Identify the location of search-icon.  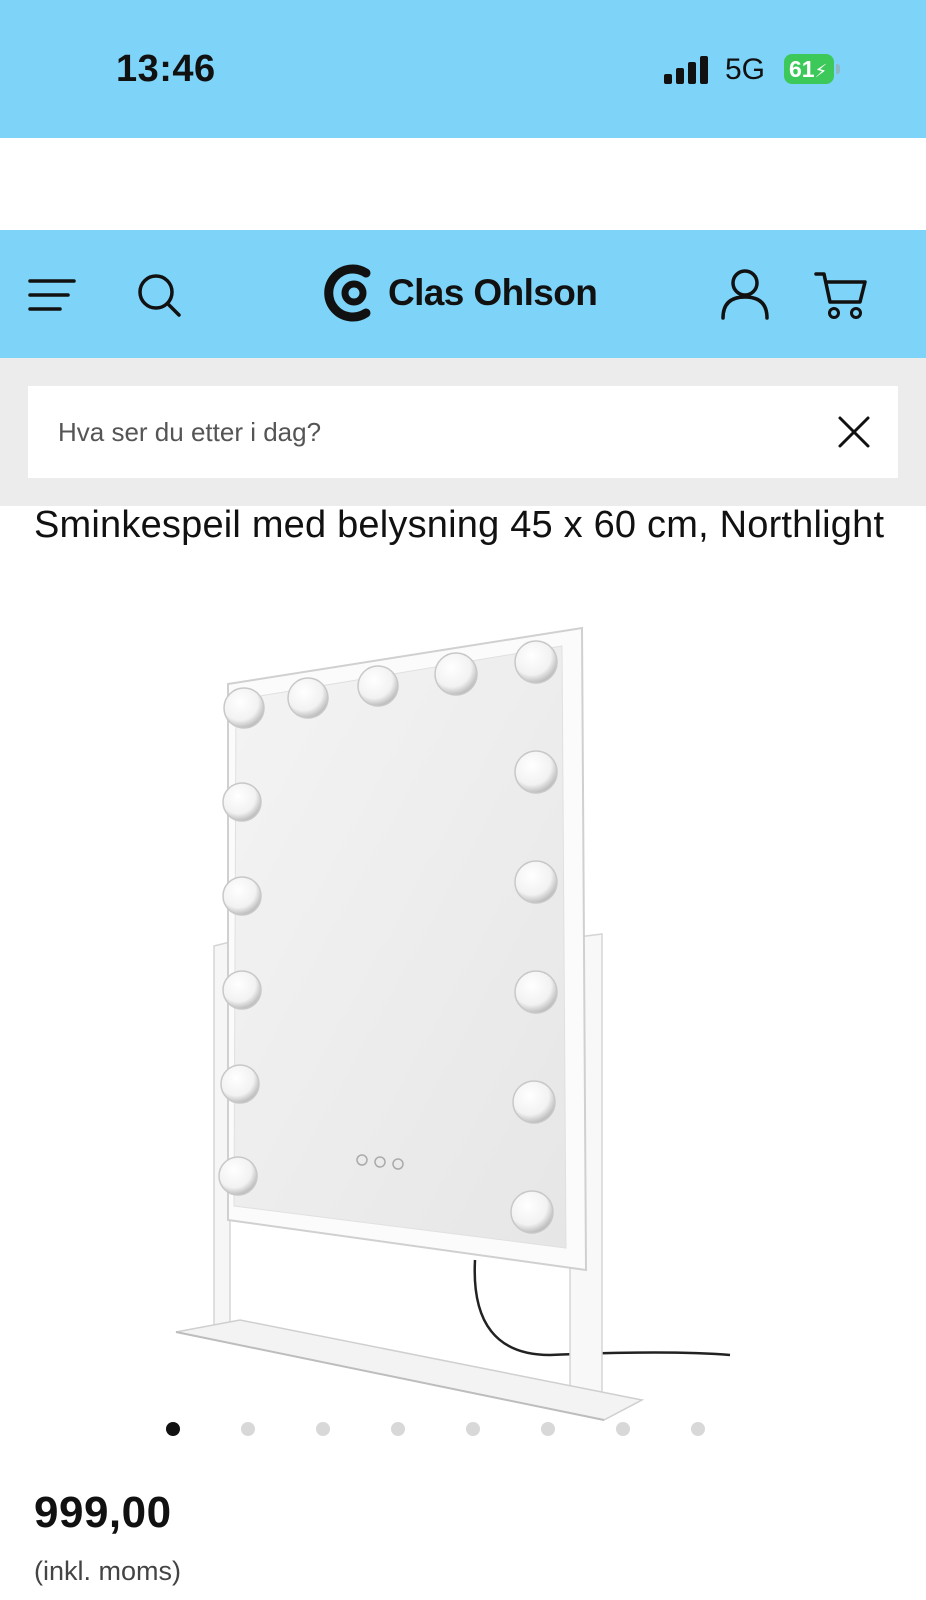
(159, 295).